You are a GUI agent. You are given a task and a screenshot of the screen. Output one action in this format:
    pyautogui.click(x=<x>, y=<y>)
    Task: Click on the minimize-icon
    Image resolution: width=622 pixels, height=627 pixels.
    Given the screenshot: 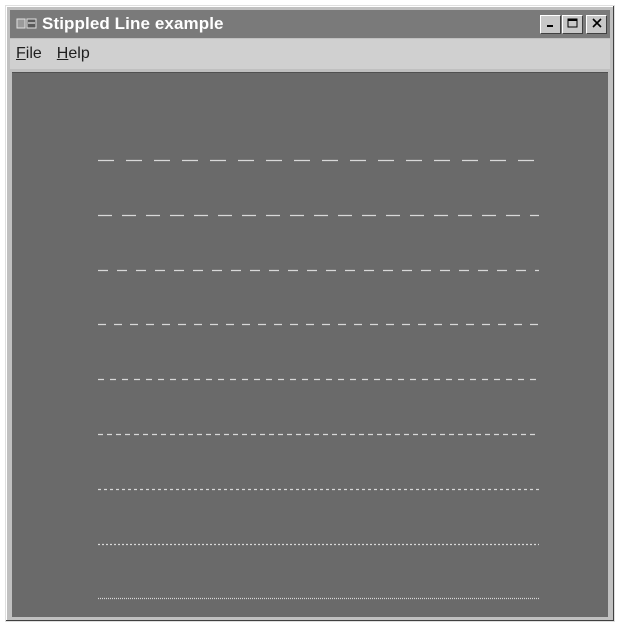 What is the action you would take?
    pyautogui.click(x=551, y=24)
    